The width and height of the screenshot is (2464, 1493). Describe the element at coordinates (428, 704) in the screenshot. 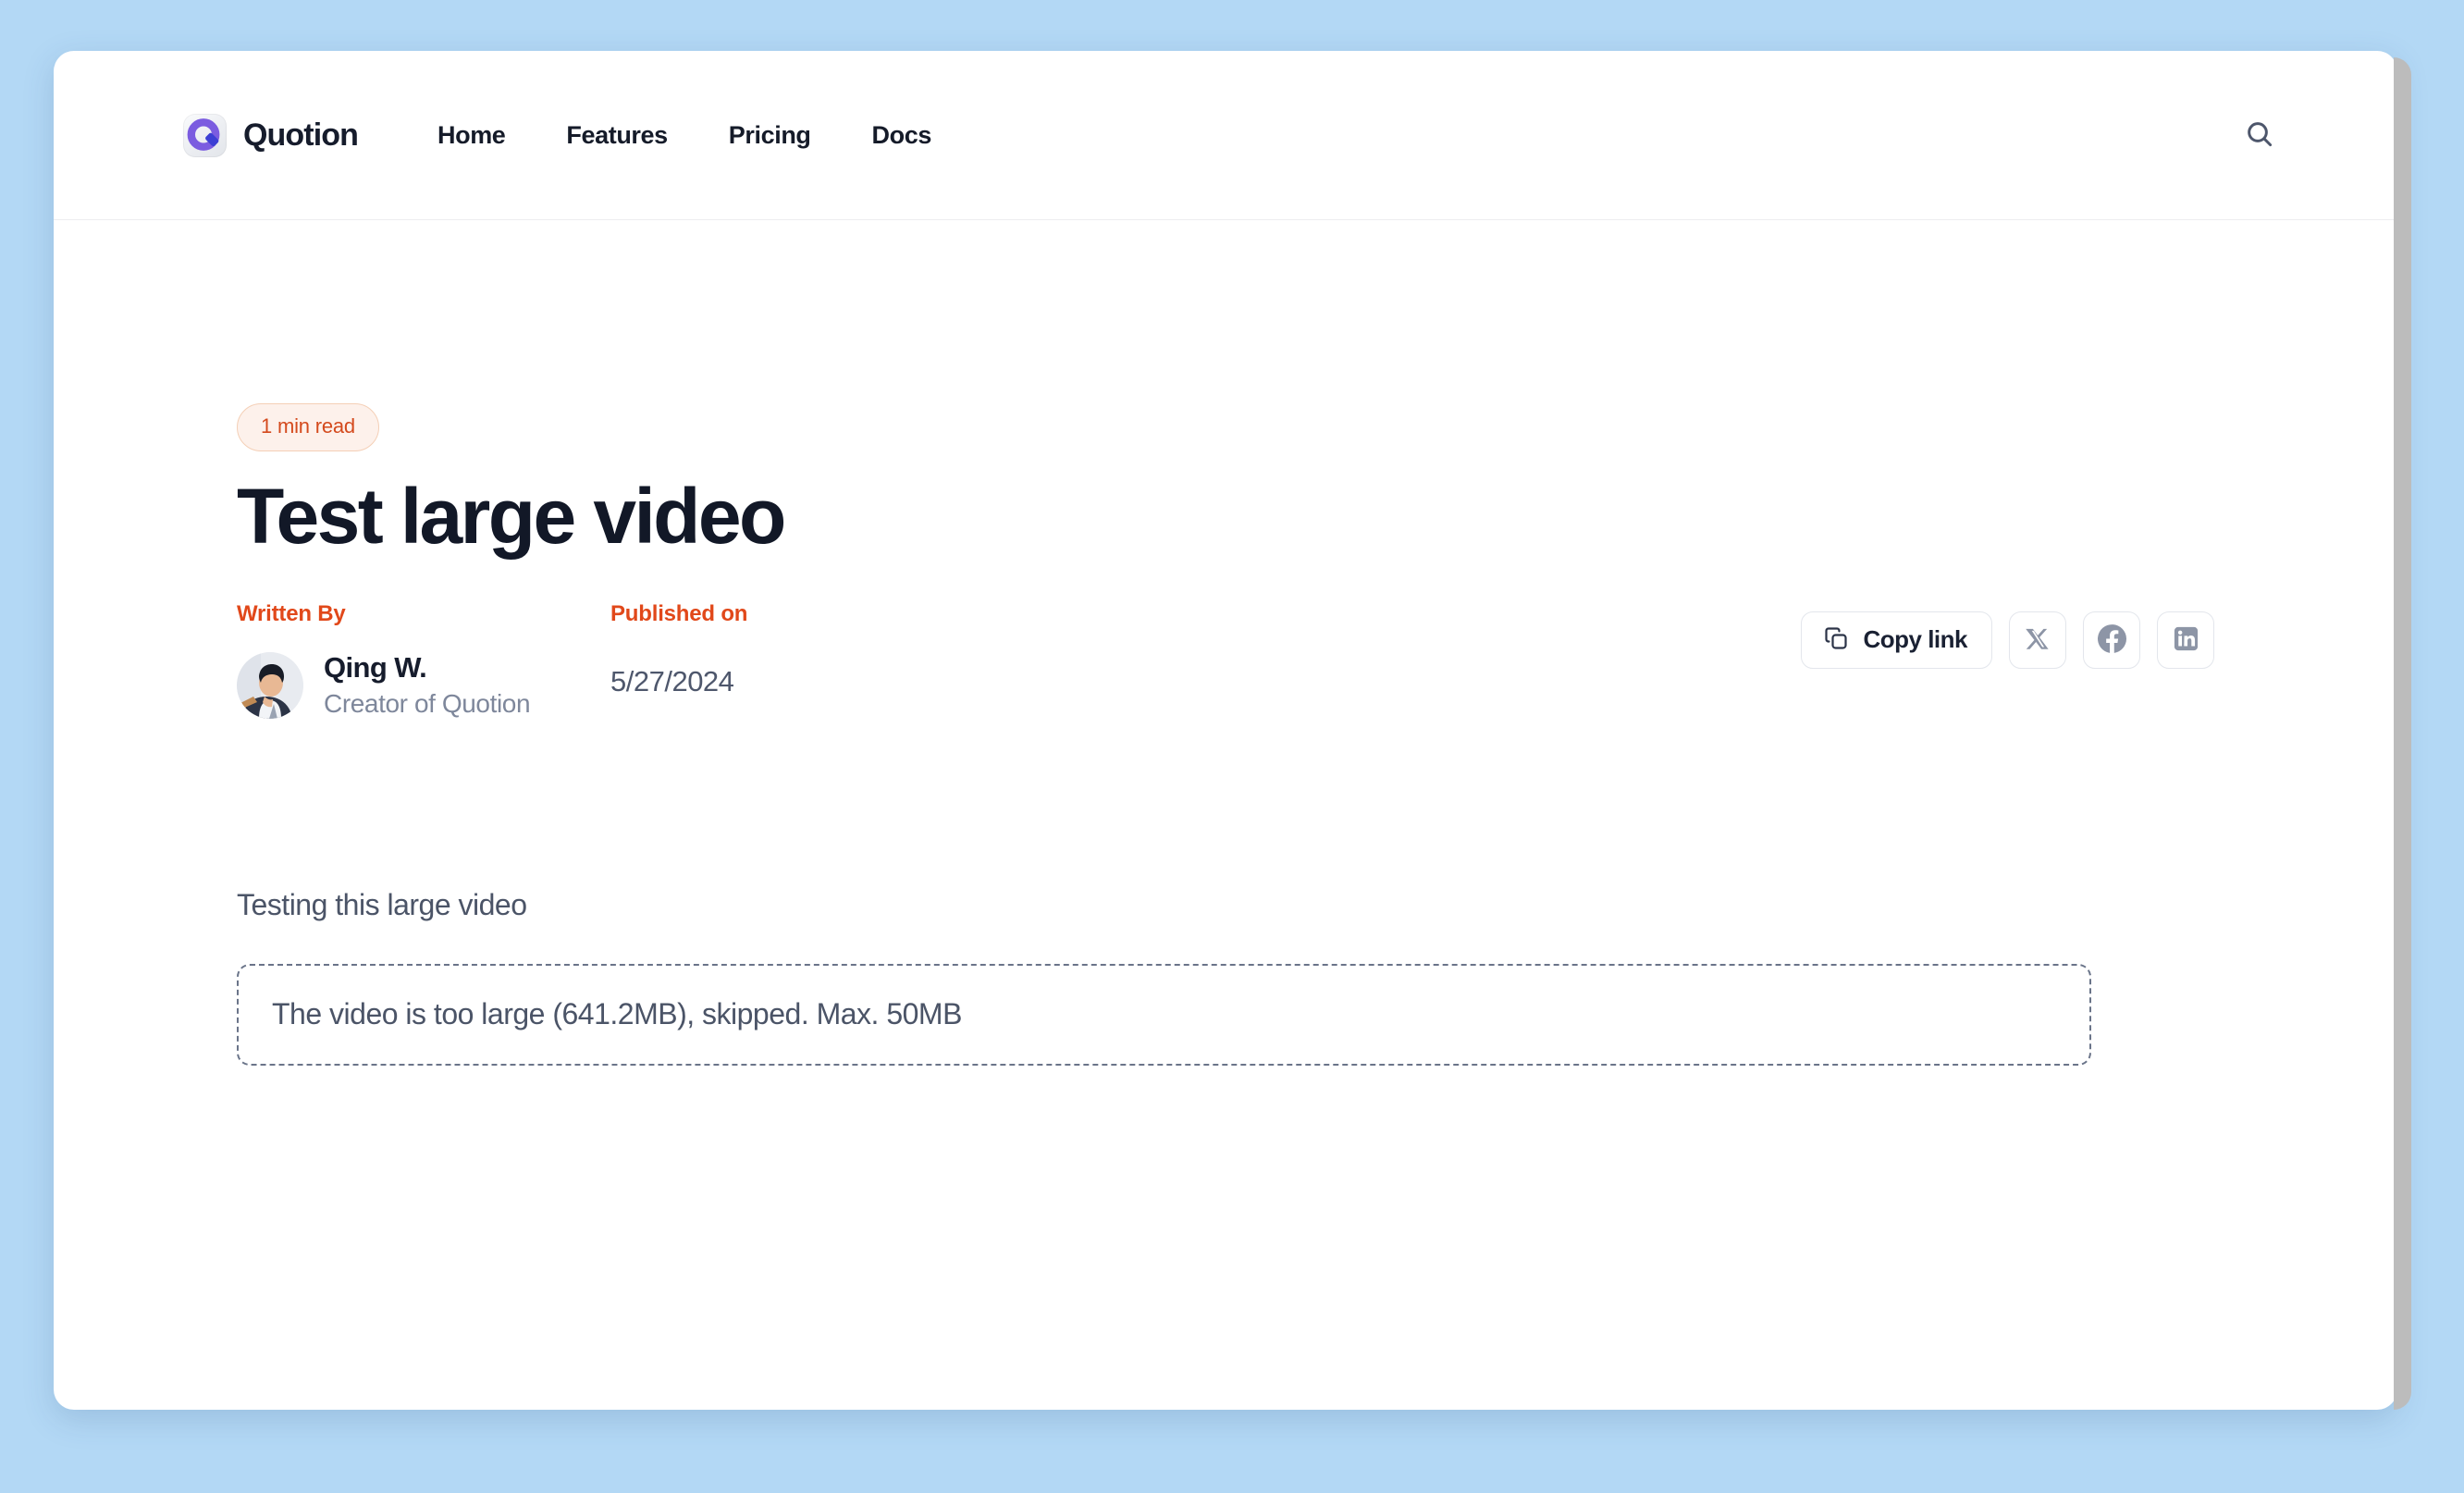

I see `author-role: Creator of Quotion` at that location.